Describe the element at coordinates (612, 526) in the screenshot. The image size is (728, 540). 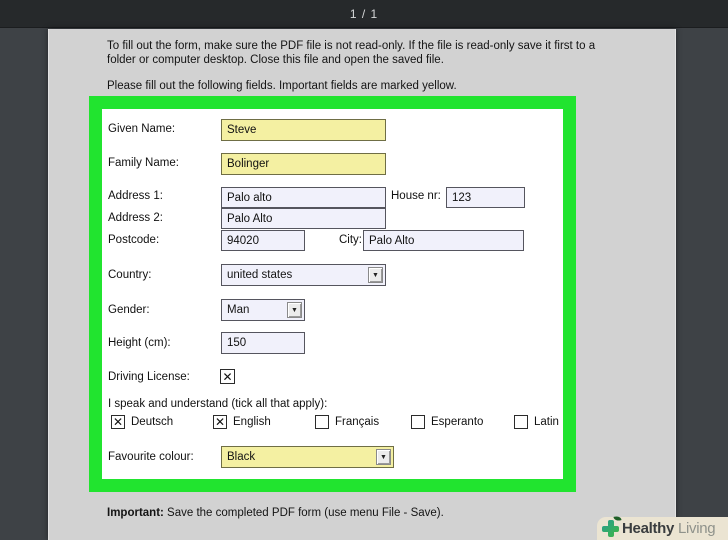
I see `green-cross-icon` at that location.